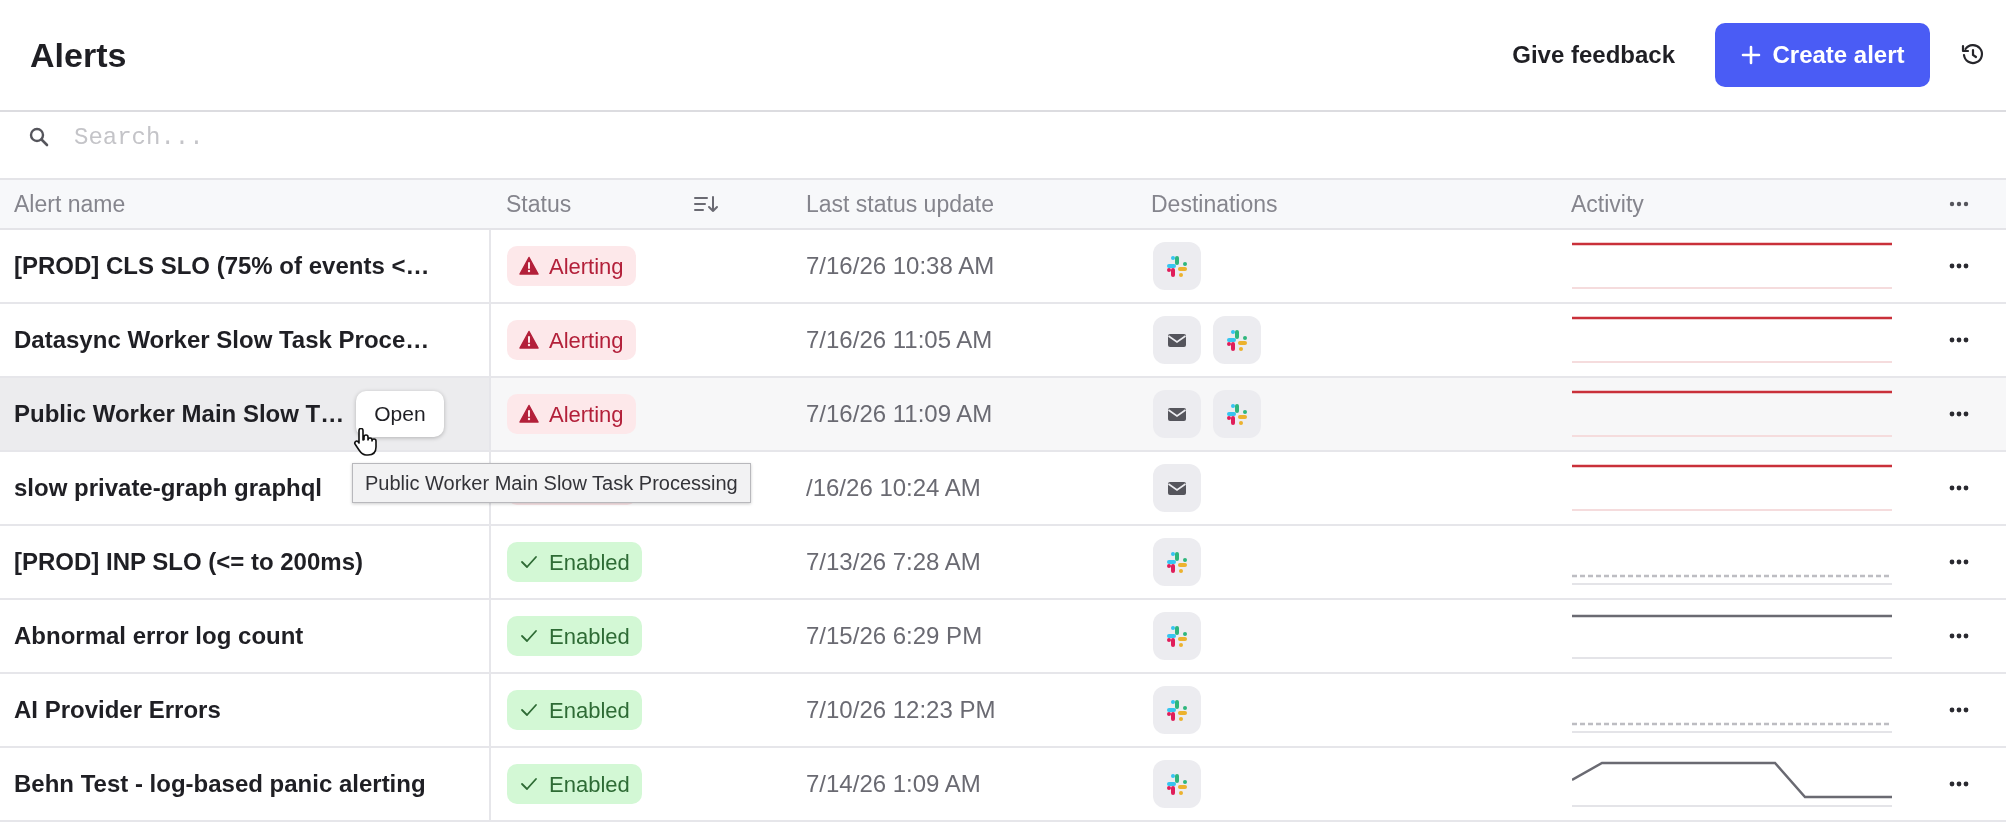 The width and height of the screenshot is (2006, 834). What do you see at coordinates (899, 414) in the screenshot?
I see `status-time: 7/16/26 11:09 AM` at bounding box center [899, 414].